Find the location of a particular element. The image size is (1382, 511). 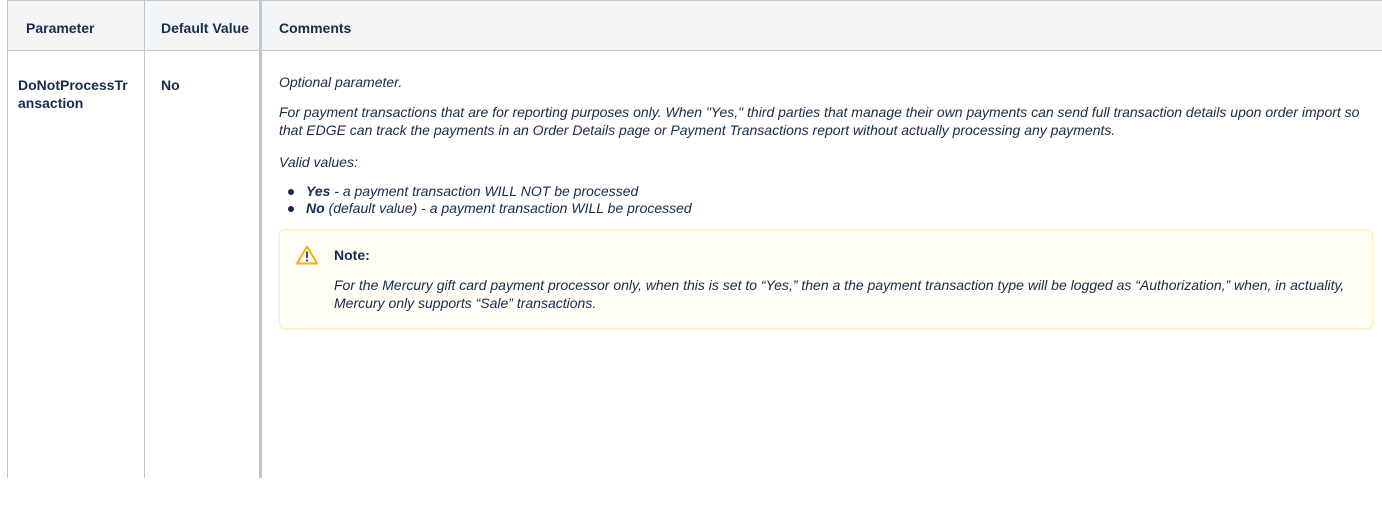

warning-icon is located at coordinates (307, 255).